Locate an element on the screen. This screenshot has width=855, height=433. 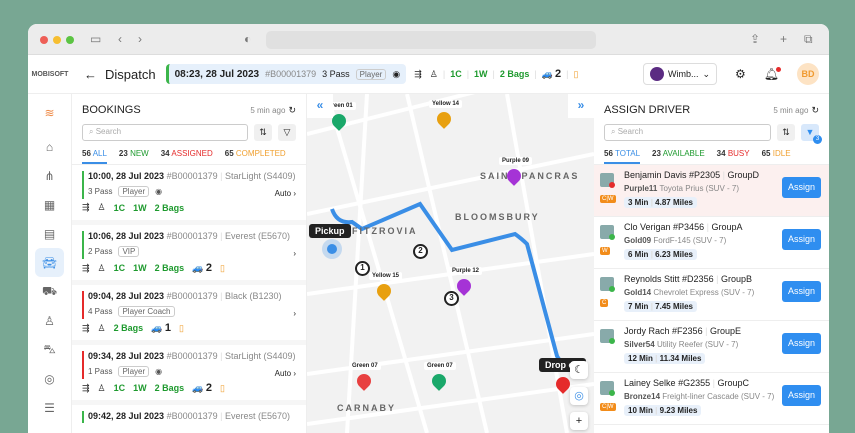
calendar-icon: ▦ is located at coordinates (49, 204).